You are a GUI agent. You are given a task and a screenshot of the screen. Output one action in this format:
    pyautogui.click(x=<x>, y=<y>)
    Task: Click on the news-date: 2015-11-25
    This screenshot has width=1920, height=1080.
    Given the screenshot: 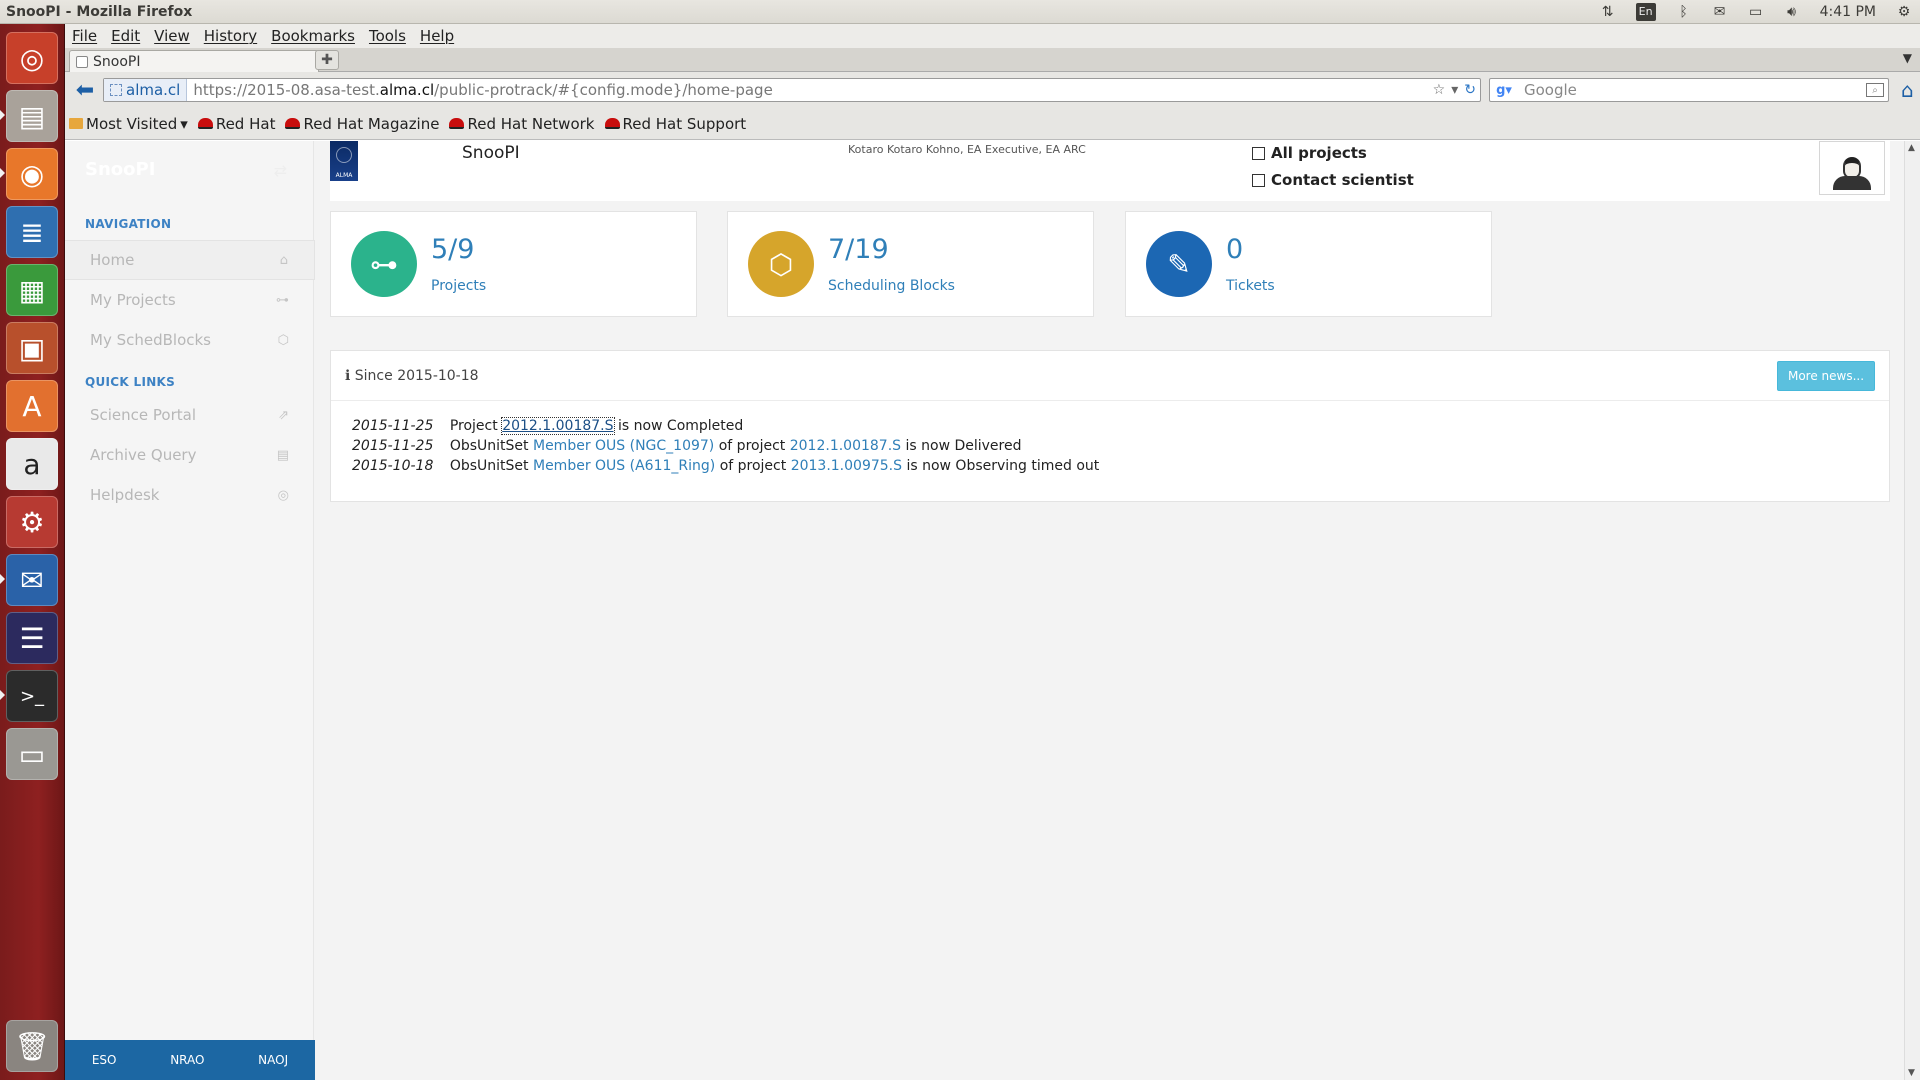 What is the action you would take?
    pyautogui.click(x=393, y=446)
    